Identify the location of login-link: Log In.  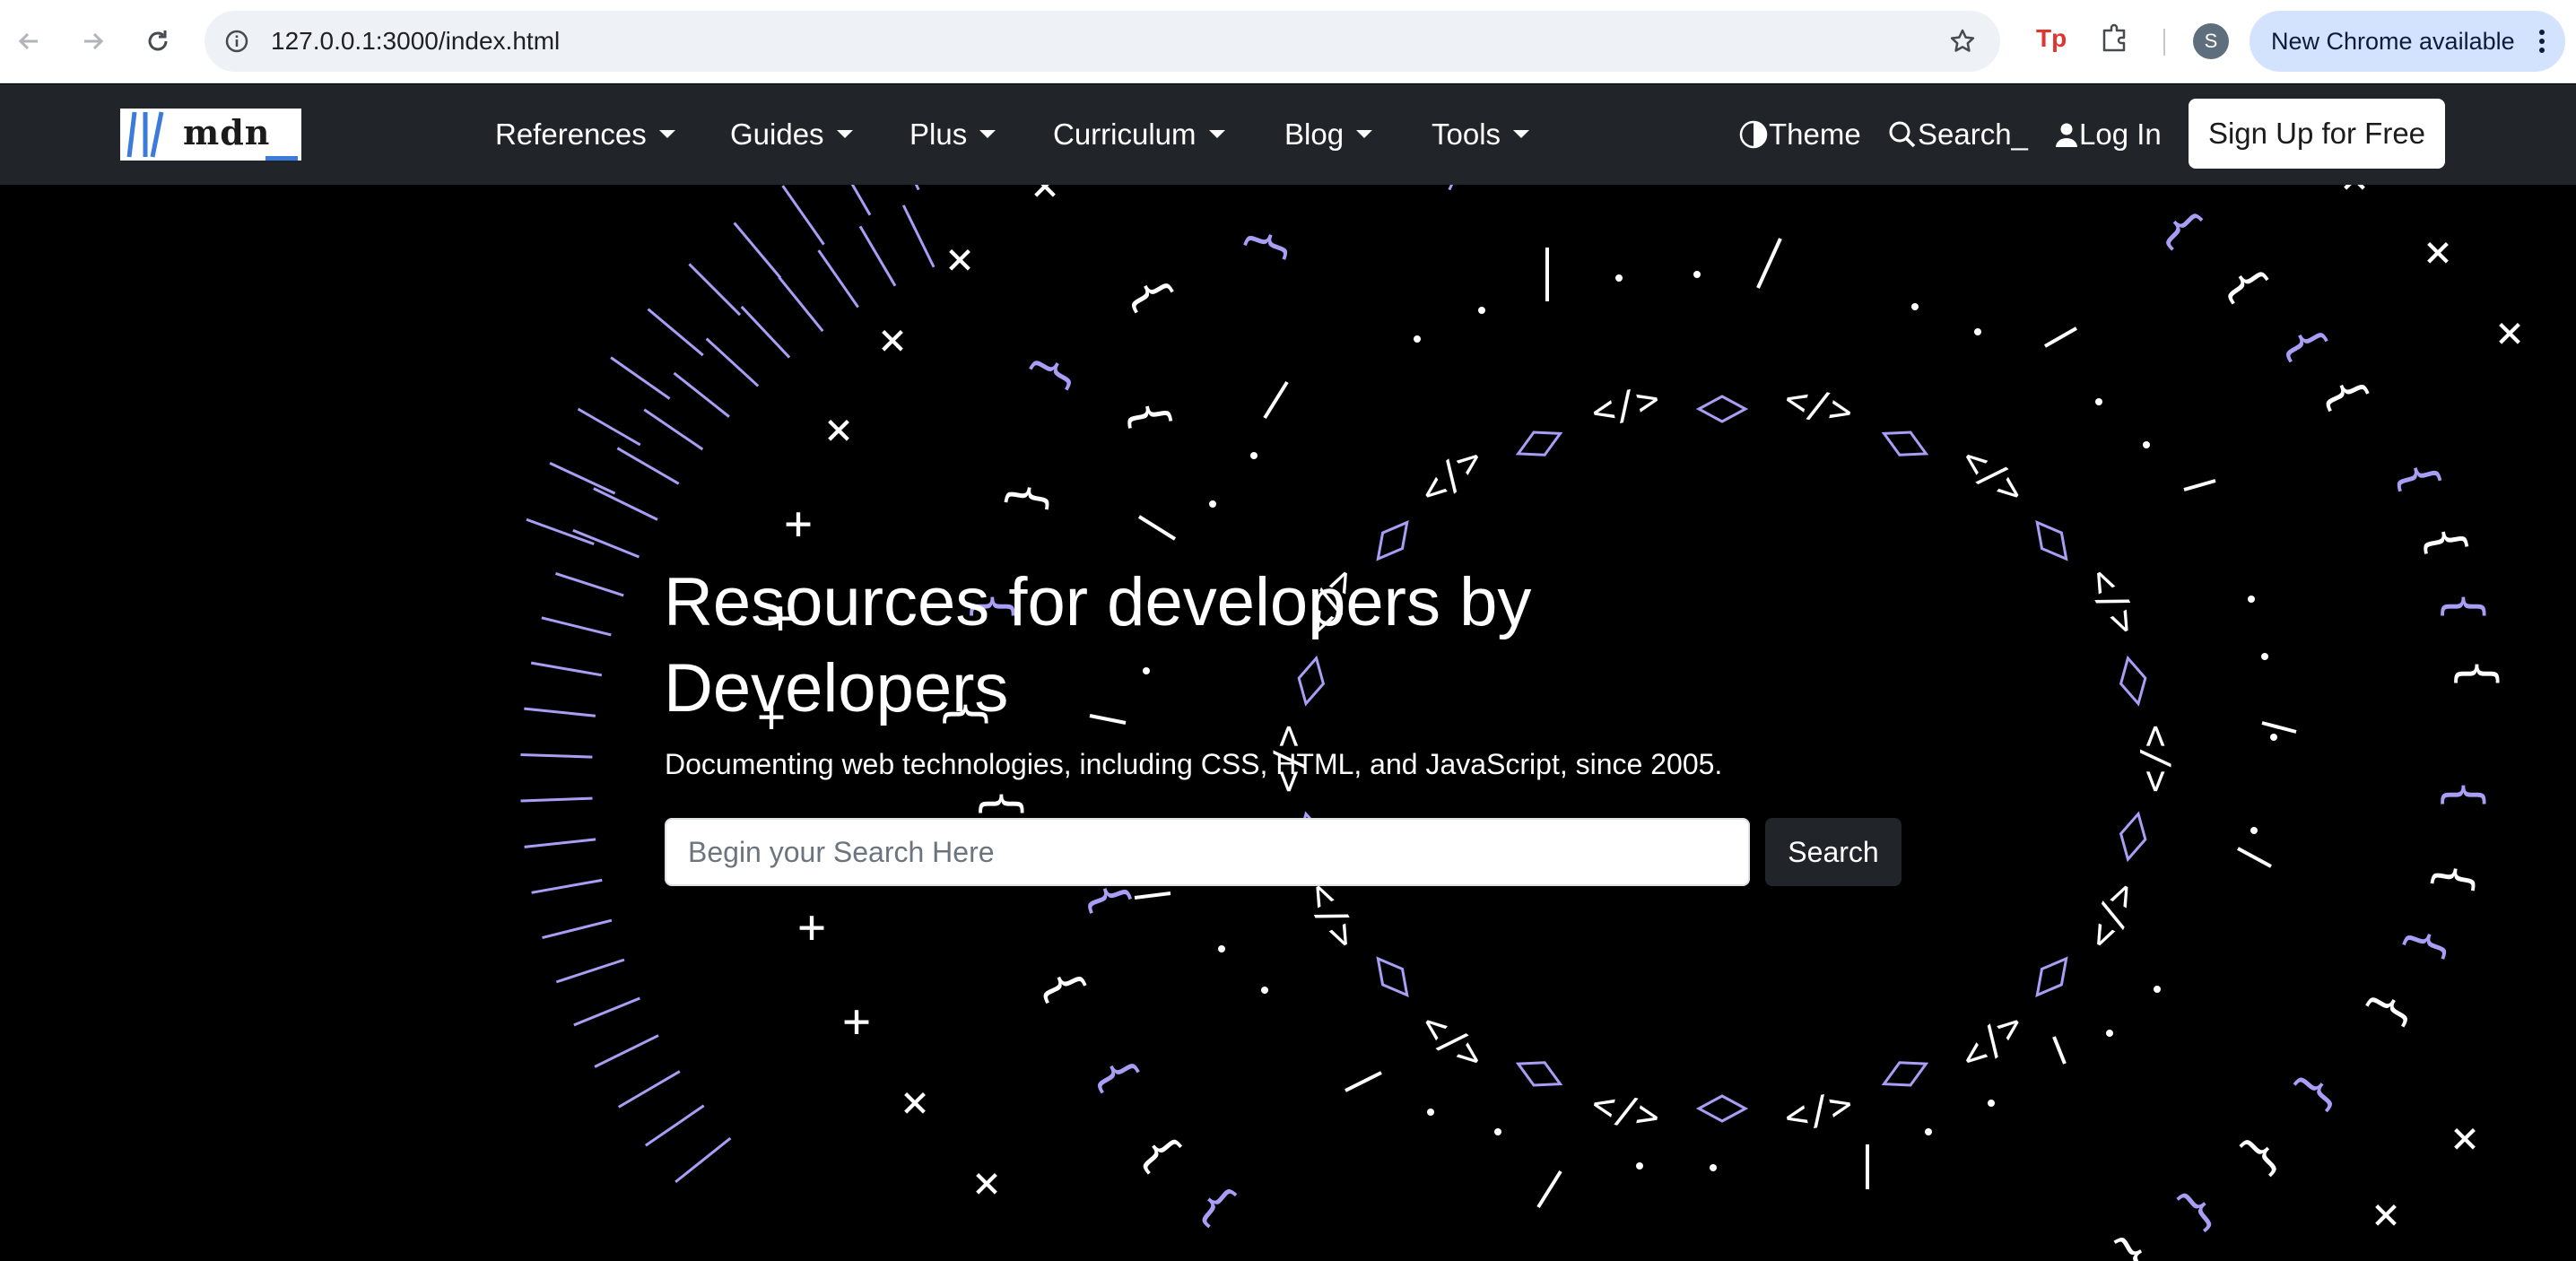
(2108, 134).